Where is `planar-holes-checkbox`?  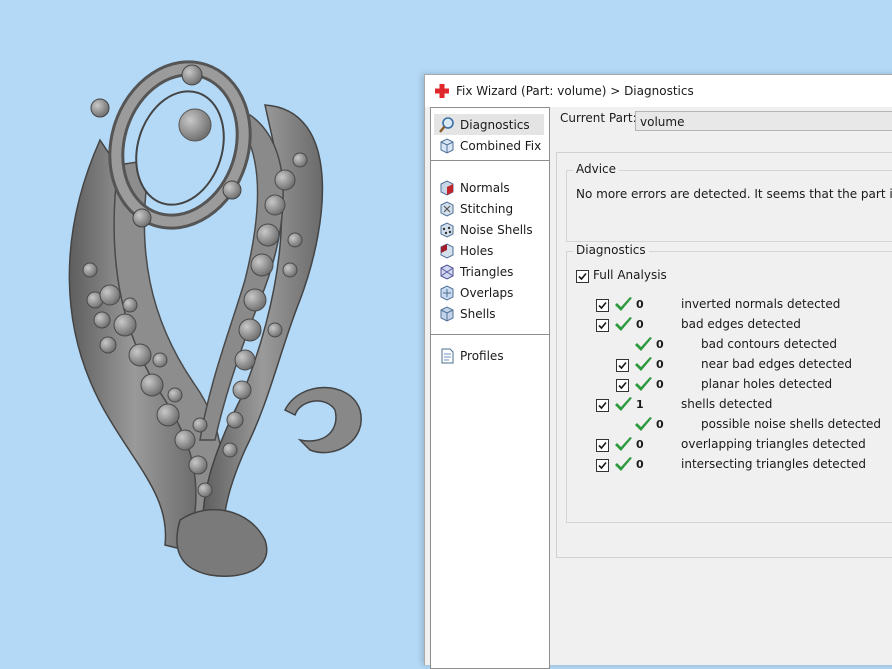
planar-holes-checkbox is located at coordinates (622, 385).